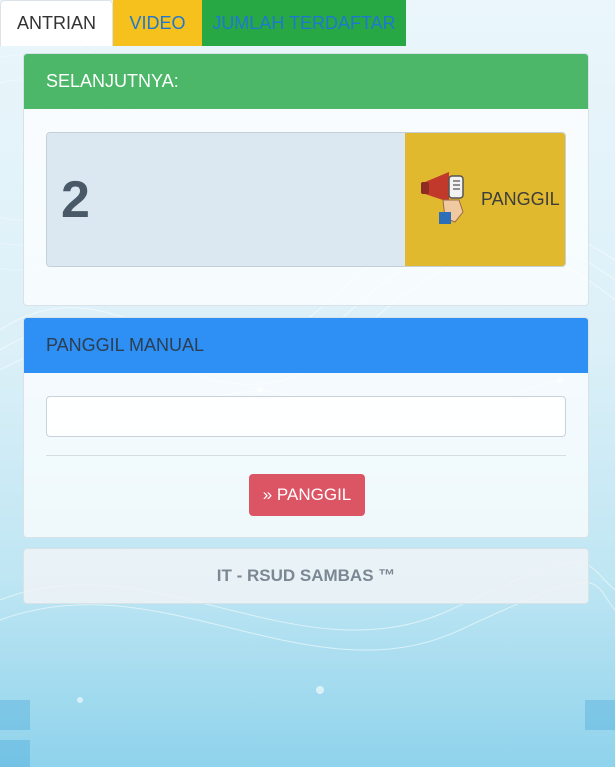  What do you see at coordinates (226, 199) in the screenshot?
I see `queue-number: 2` at bounding box center [226, 199].